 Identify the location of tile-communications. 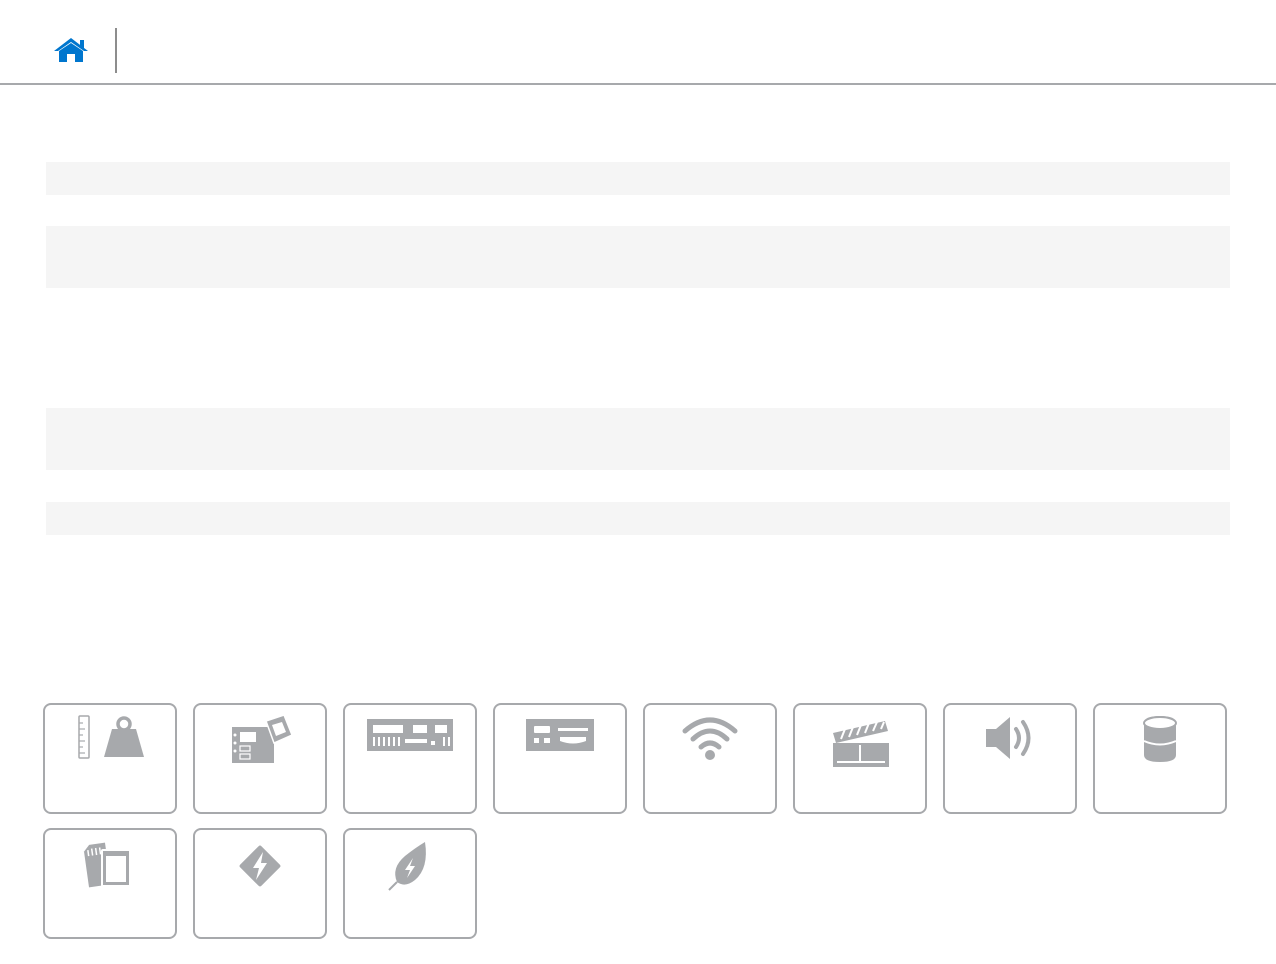
(710, 758).